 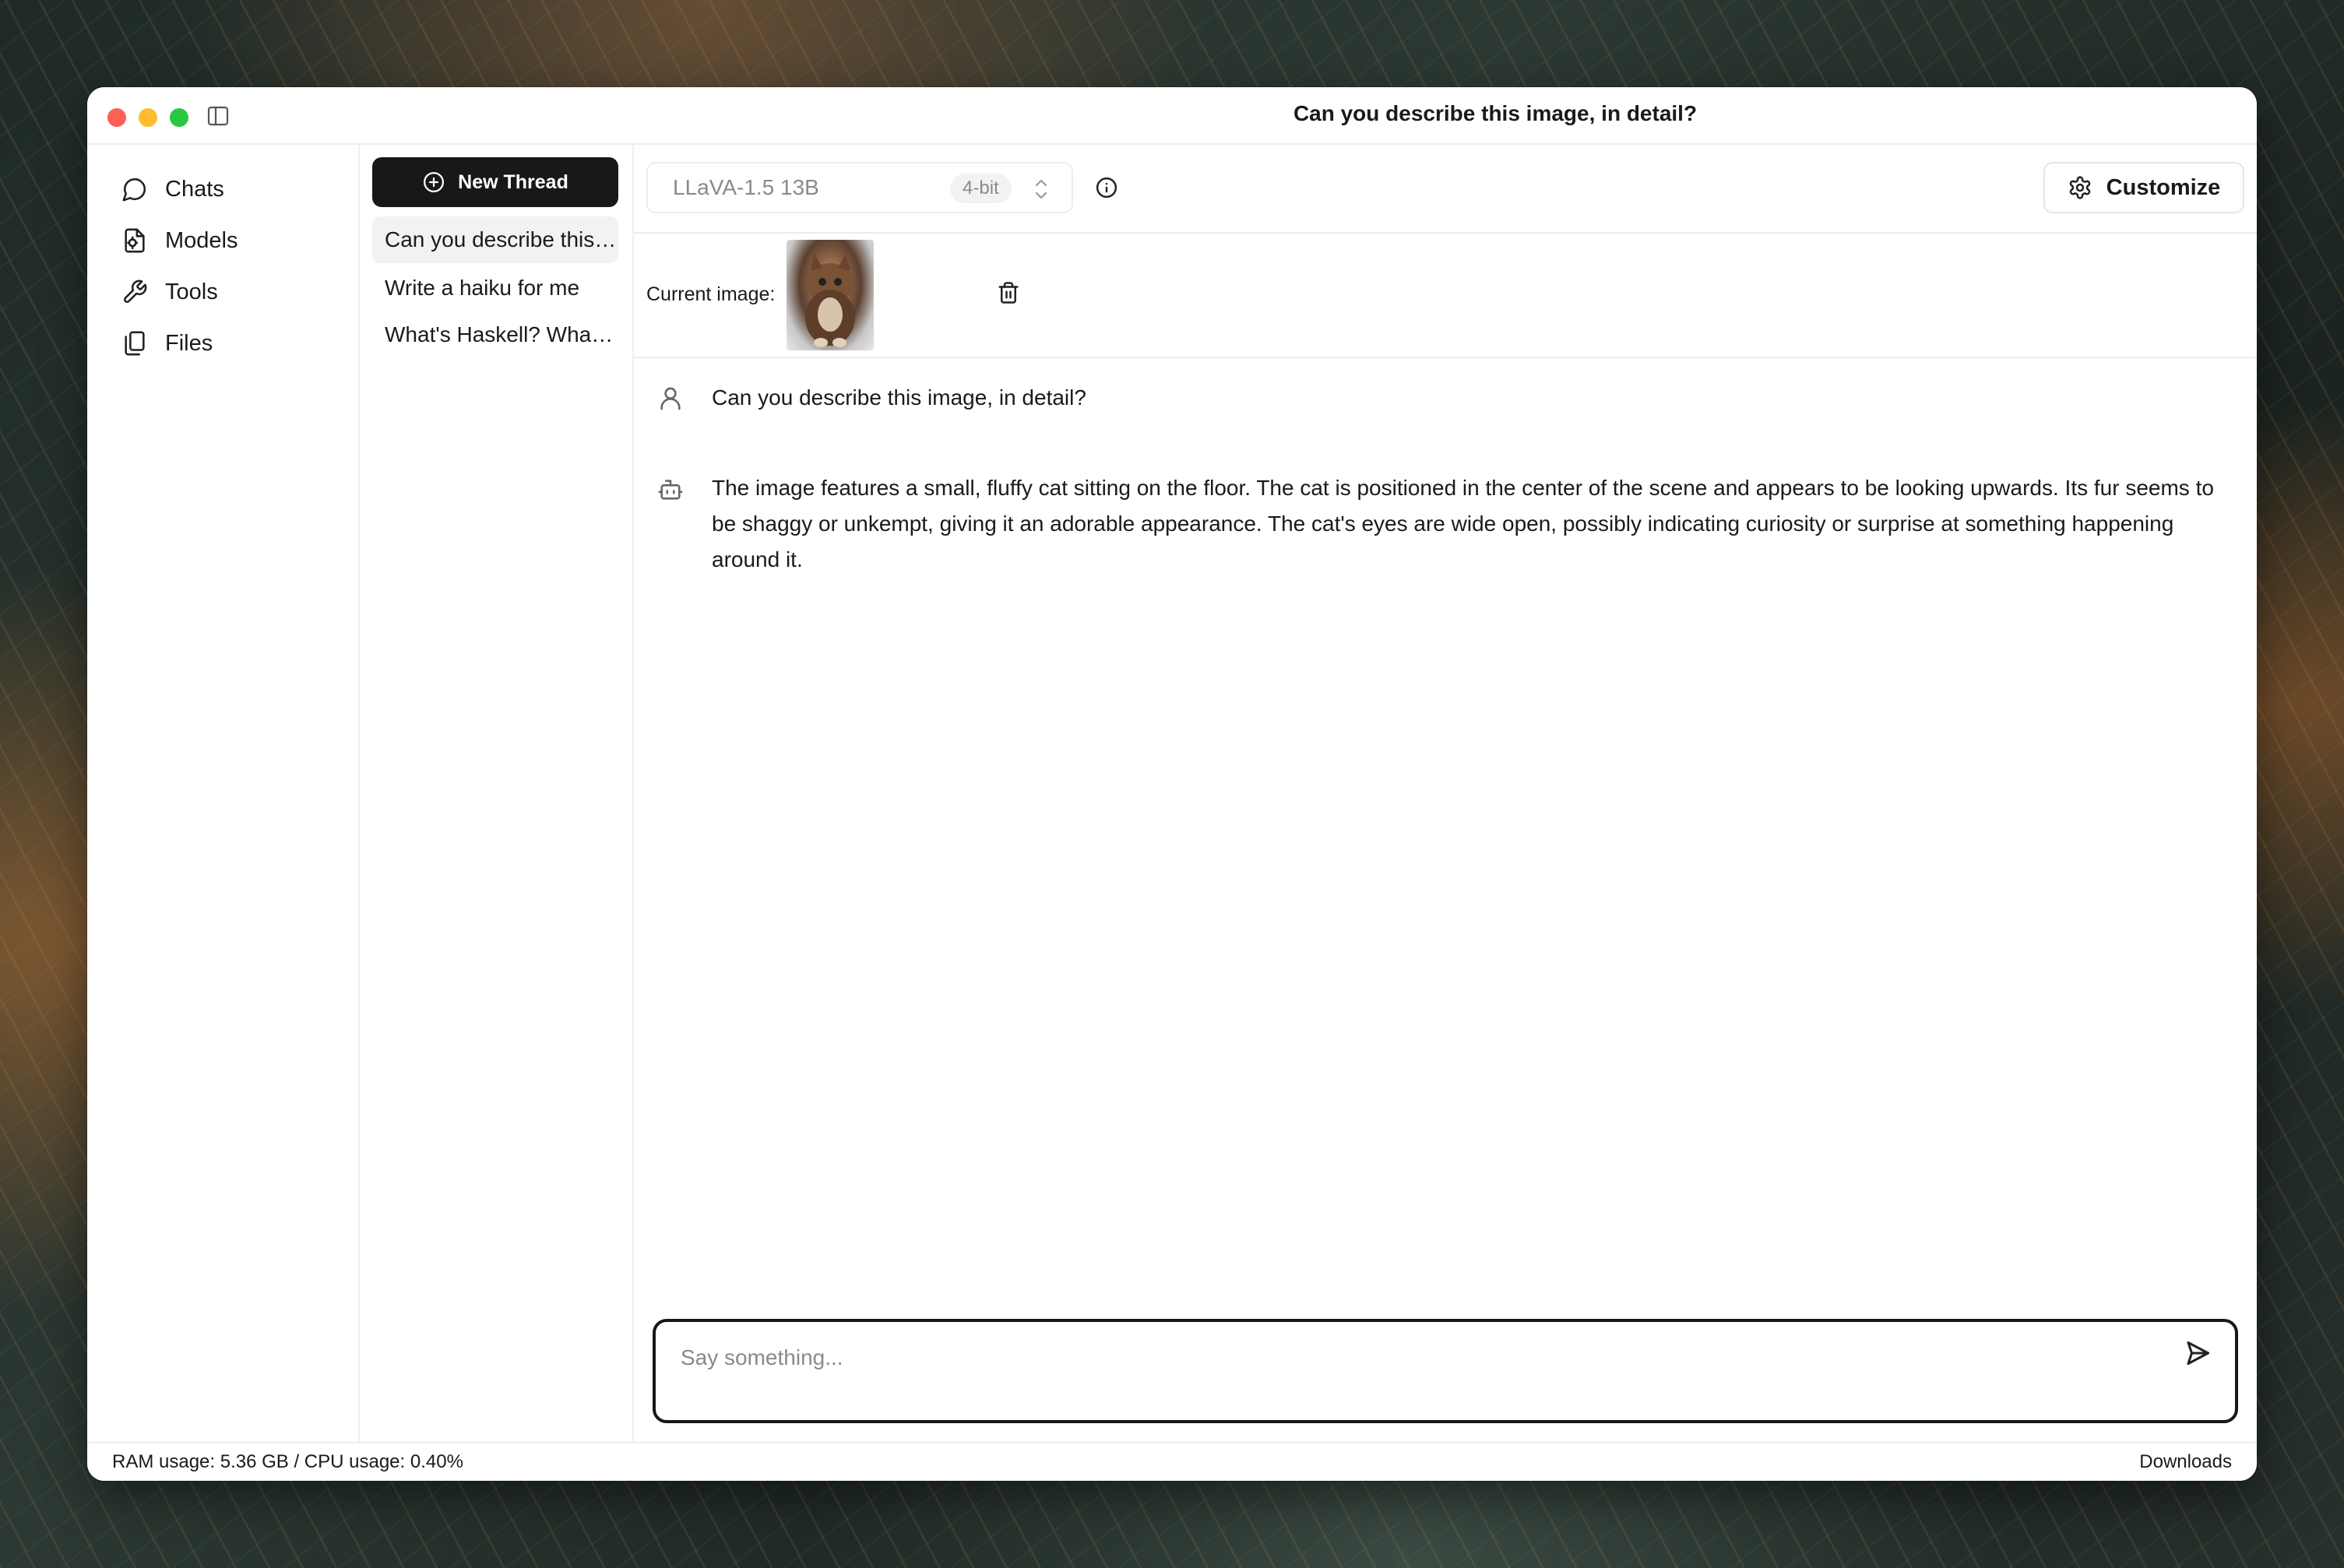 I want to click on customize-label: Customize, so click(x=2163, y=187).